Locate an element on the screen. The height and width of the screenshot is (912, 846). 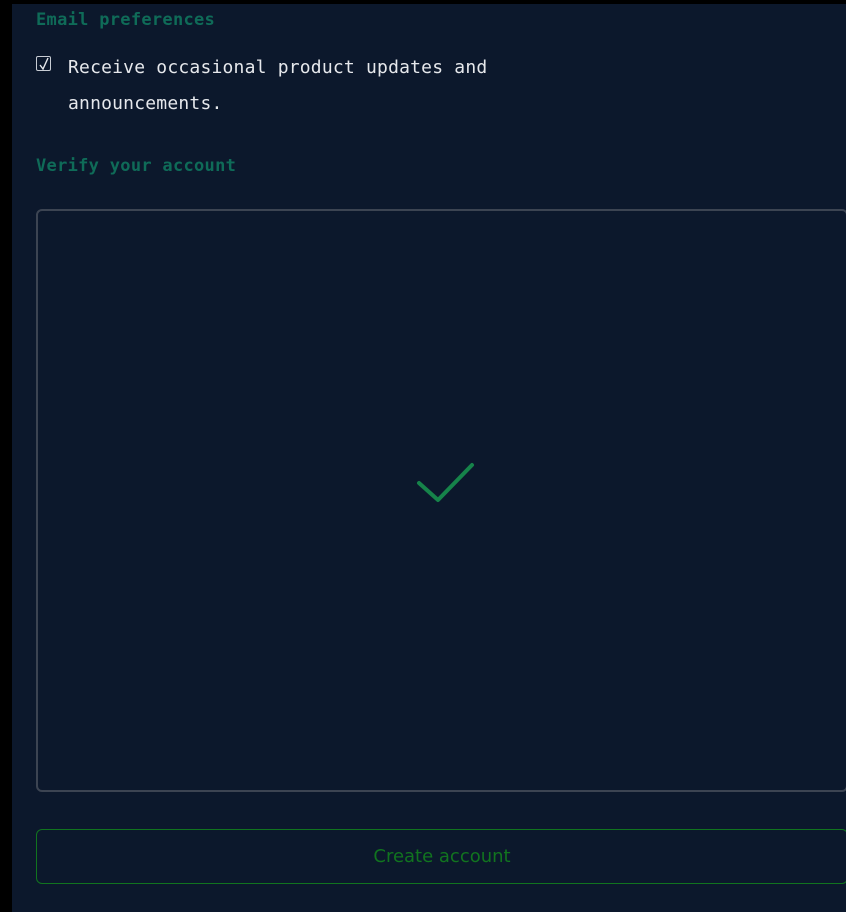
checkmark-icon is located at coordinates (445, 482).